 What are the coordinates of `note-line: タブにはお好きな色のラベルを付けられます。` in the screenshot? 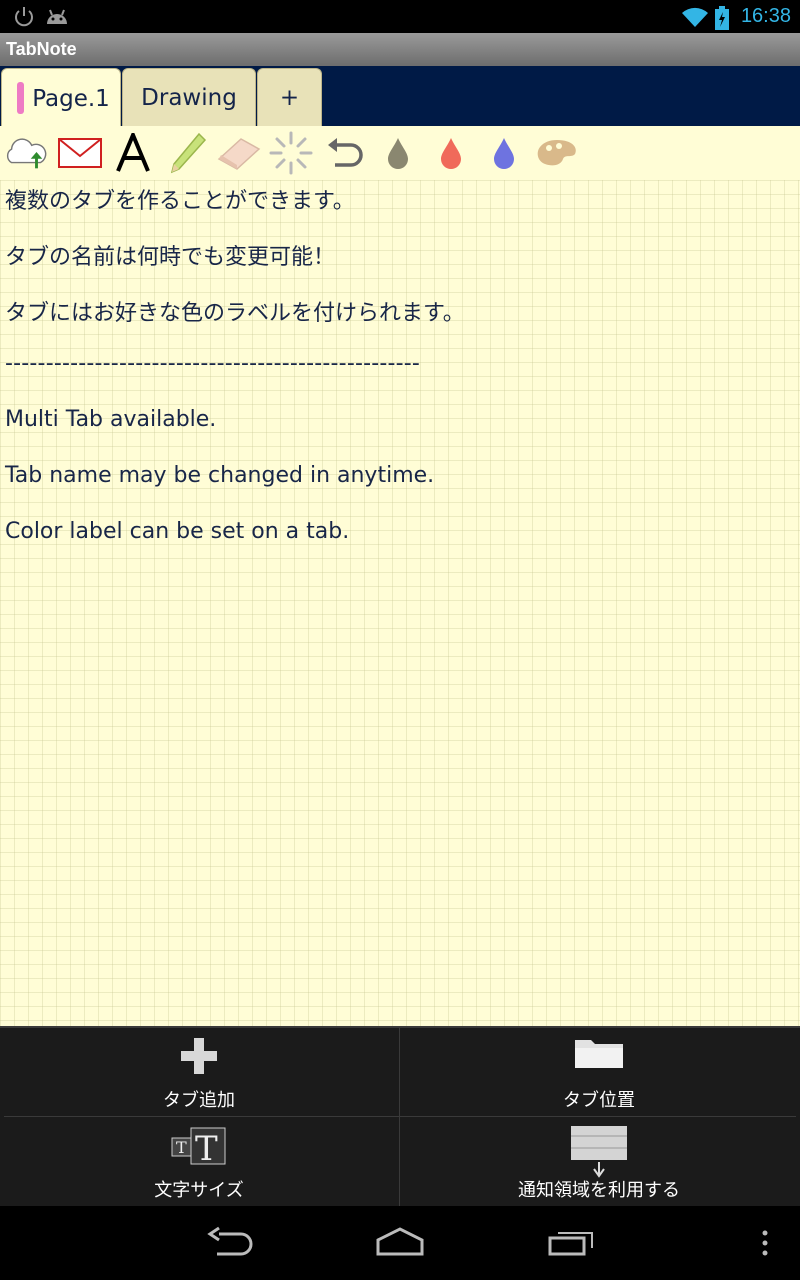 It's located at (235, 313).